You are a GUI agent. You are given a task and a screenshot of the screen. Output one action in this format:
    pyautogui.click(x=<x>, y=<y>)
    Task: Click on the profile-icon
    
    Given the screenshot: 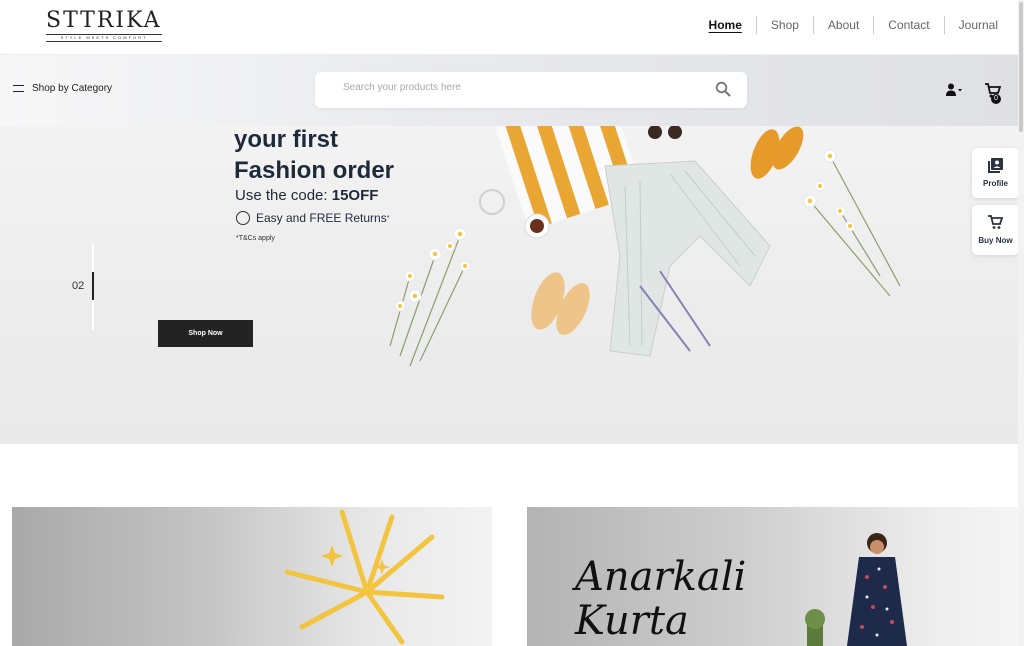 What is the action you would take?
    pyautogui.click(x=995, y=165)
    